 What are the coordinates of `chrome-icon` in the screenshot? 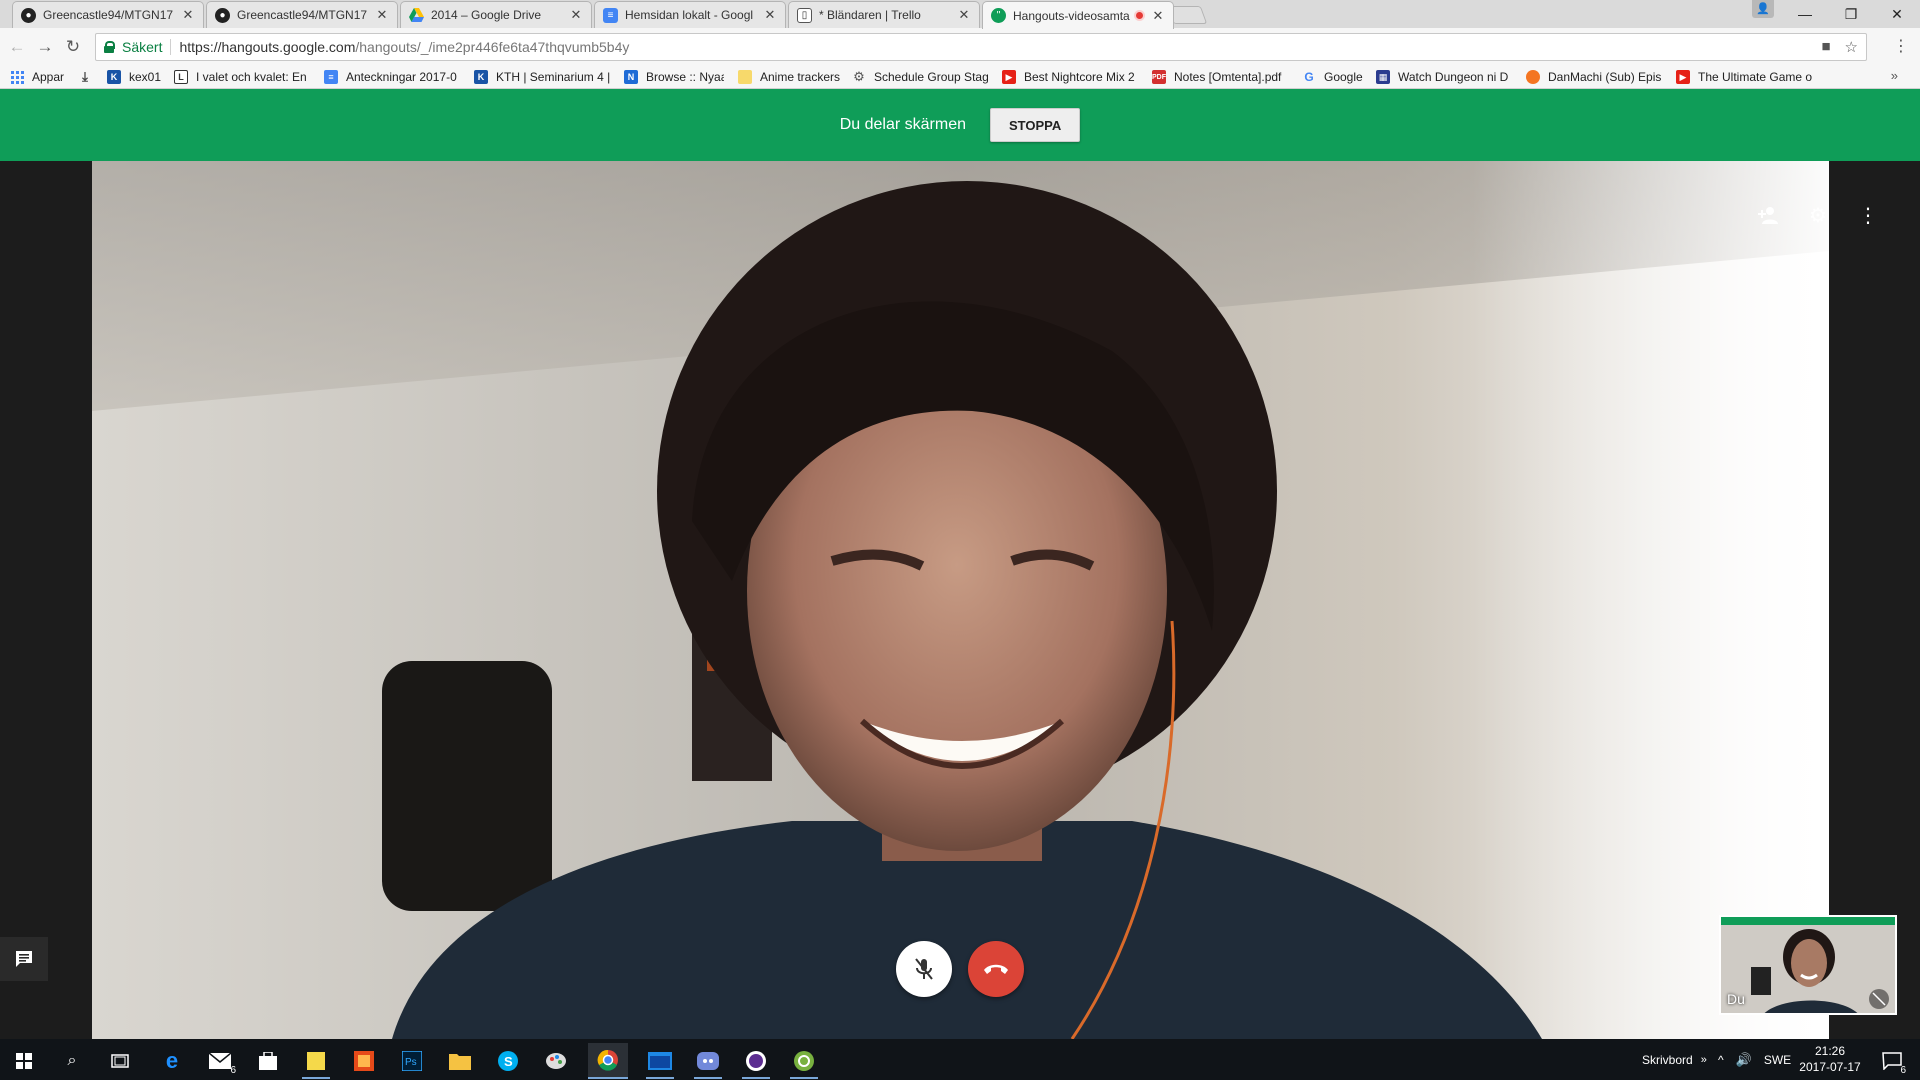 It's located at (608, 1061).